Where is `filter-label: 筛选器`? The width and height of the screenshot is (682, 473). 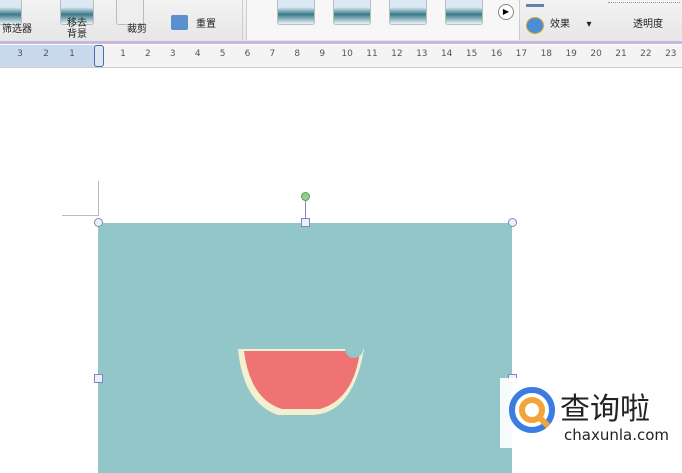
filter-label: 筛选器 is located at coordinates (17, 29).